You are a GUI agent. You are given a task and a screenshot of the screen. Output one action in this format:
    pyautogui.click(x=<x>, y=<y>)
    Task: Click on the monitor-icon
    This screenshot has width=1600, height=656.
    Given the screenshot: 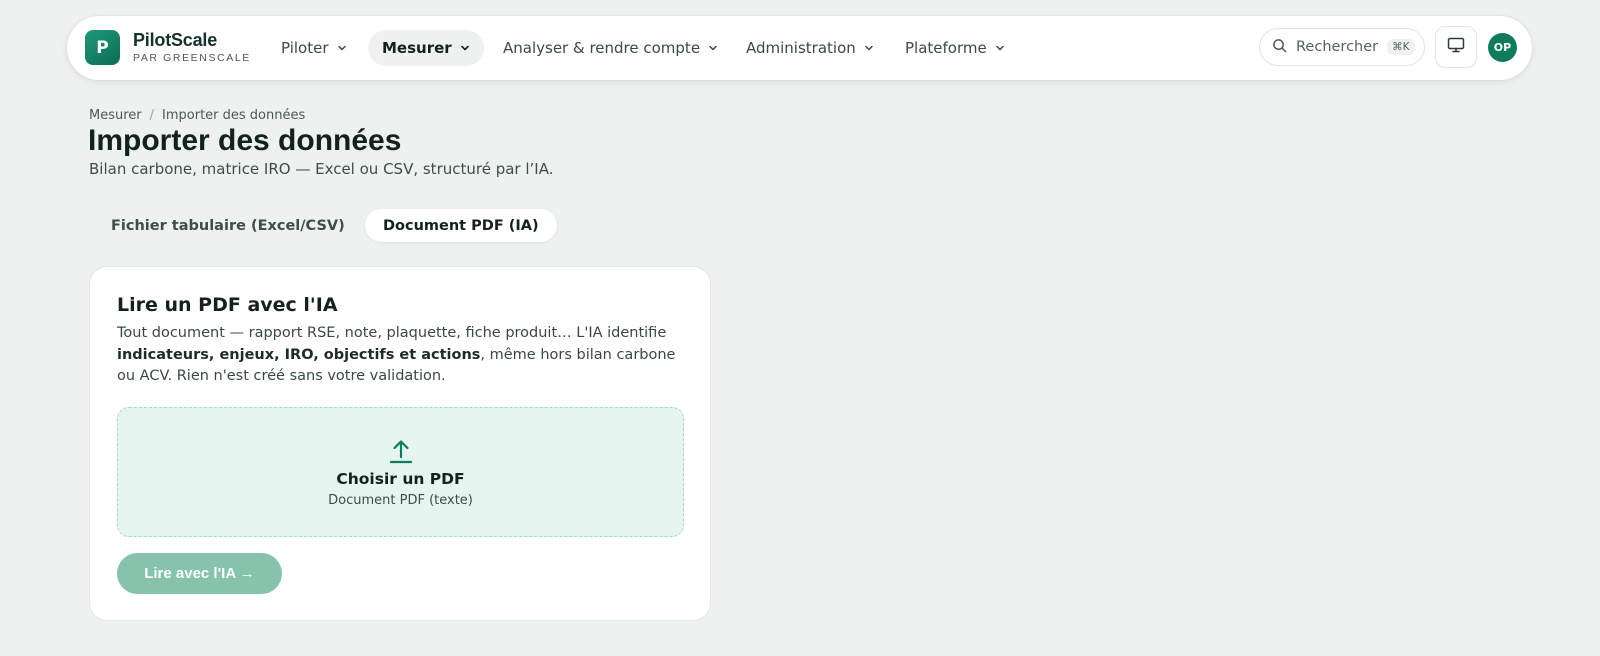 What is the action you would take?
    pyautogui.click(x=1456, y=47)
    